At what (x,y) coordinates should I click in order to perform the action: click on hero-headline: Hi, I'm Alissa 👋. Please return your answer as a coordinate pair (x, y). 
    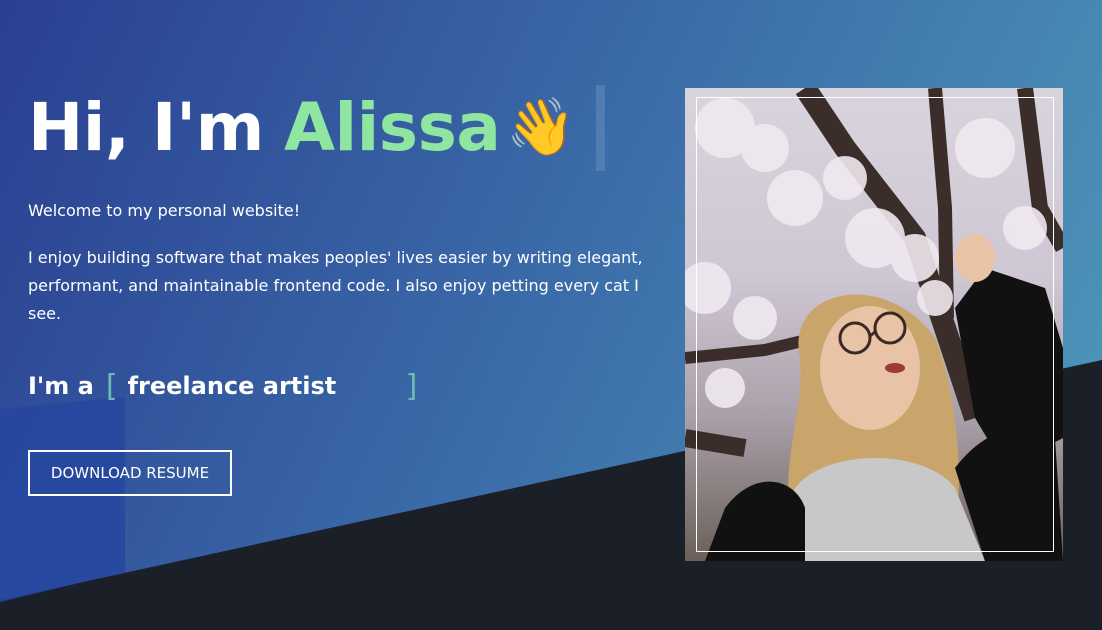
    Looking at the image, I should click on (348, 128).